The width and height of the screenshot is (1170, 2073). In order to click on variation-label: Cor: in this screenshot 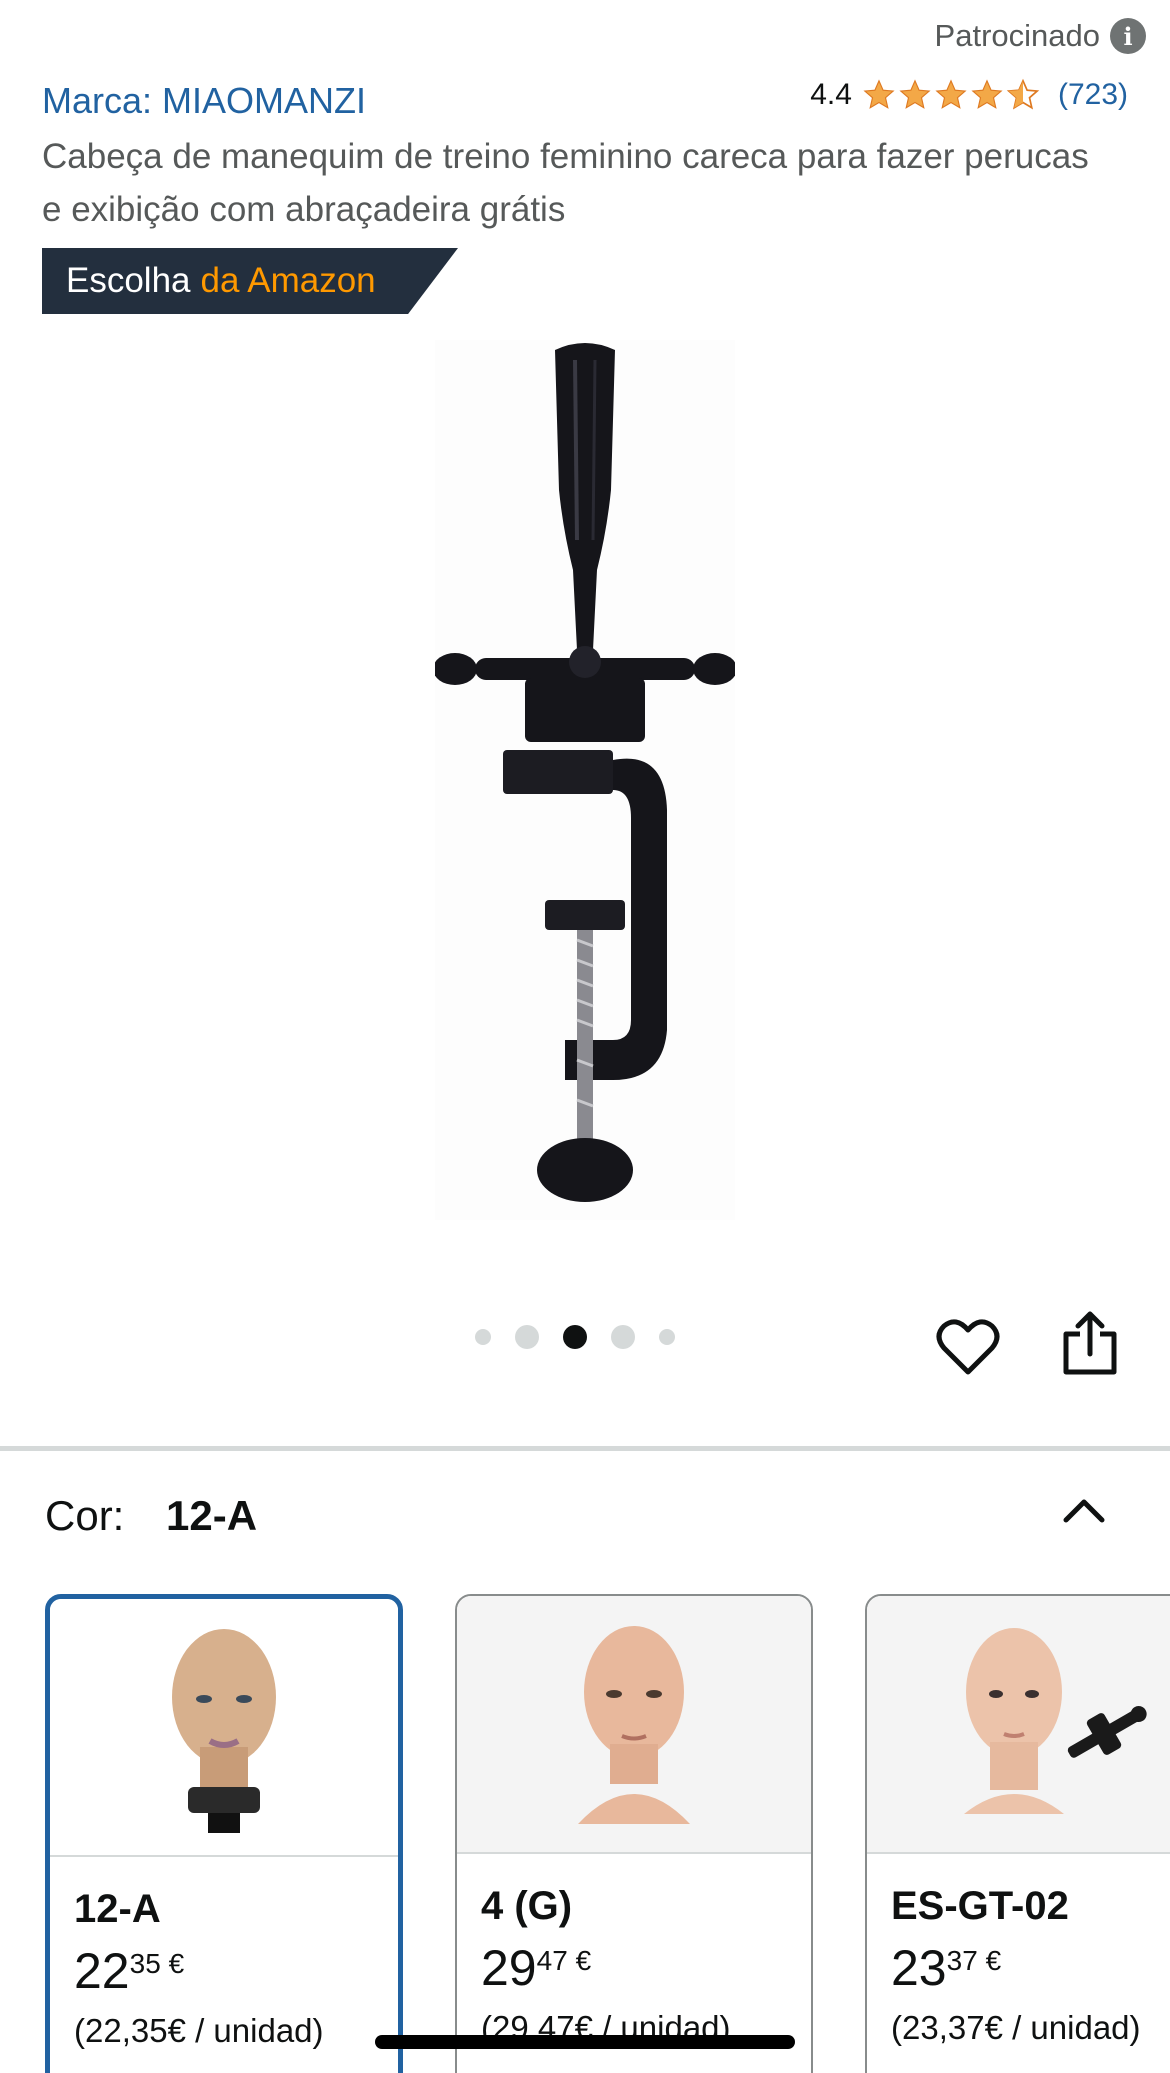, I will do `click(85, 1515)`.